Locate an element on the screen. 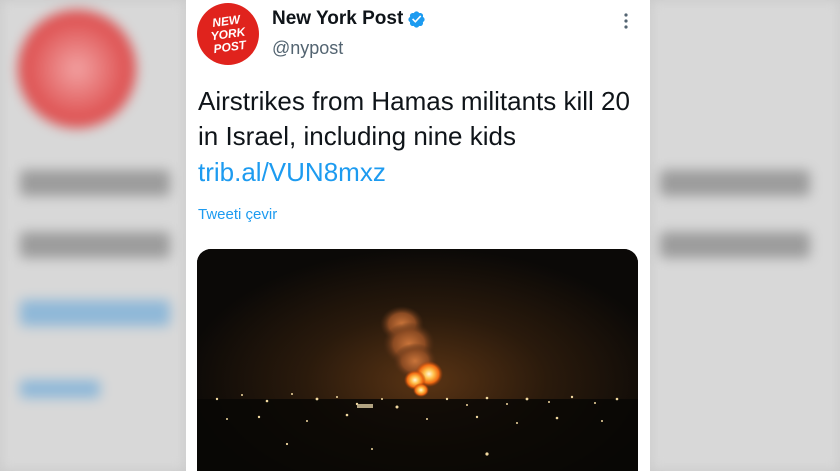 This screenshot has width=840, height=471. more-options-icon is located at coordinates (626, 21).